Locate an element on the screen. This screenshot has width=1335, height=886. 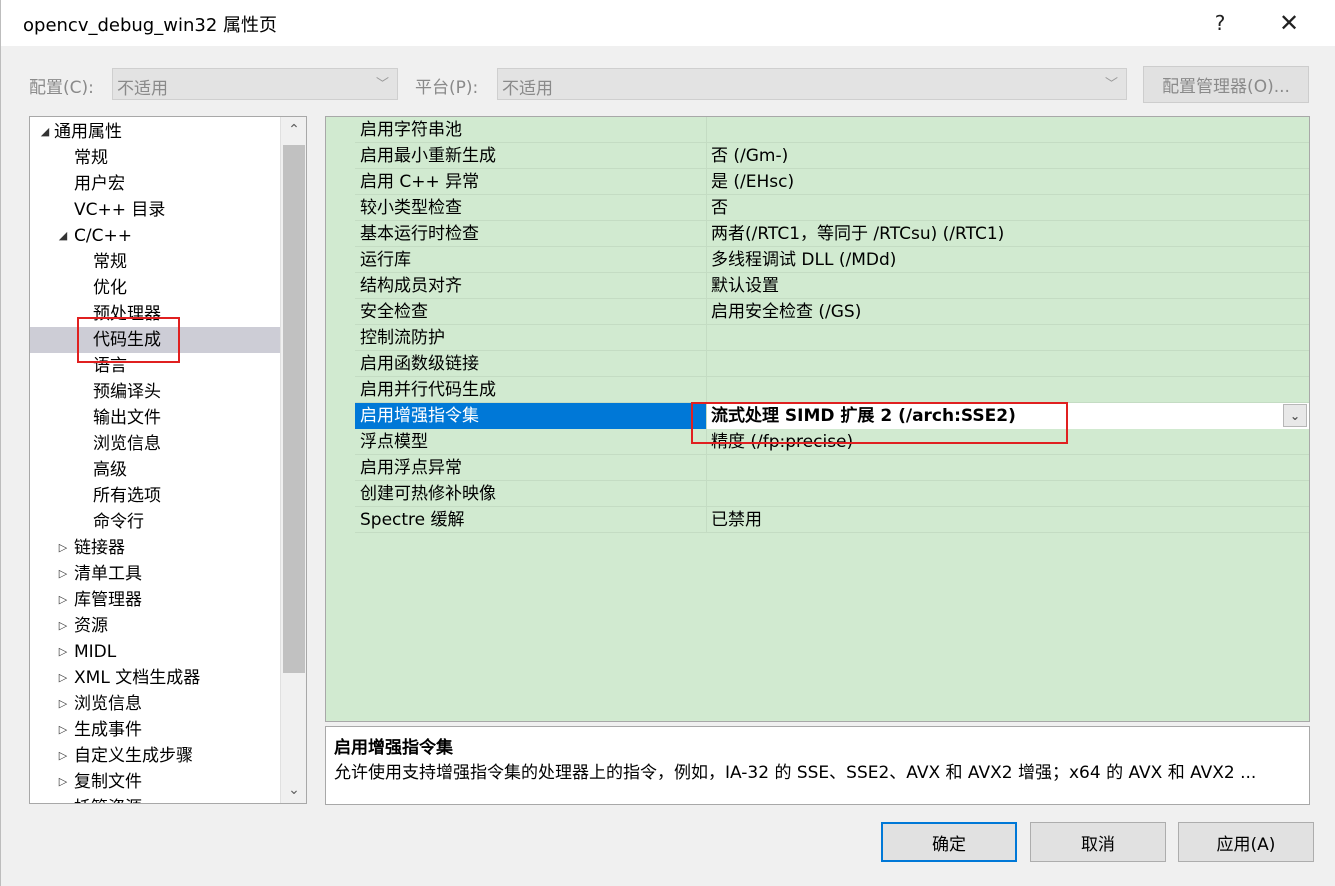
property-name: Spectre 缓解 is located at coordinates (531, 520).